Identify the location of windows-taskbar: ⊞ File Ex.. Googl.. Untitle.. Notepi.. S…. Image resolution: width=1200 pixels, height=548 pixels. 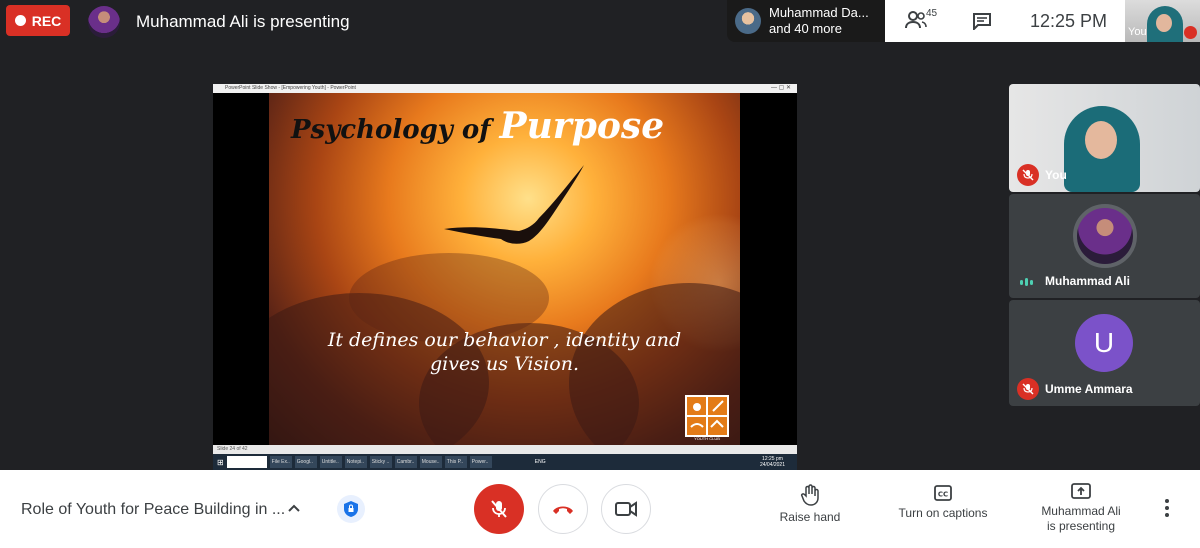
(505, 462).